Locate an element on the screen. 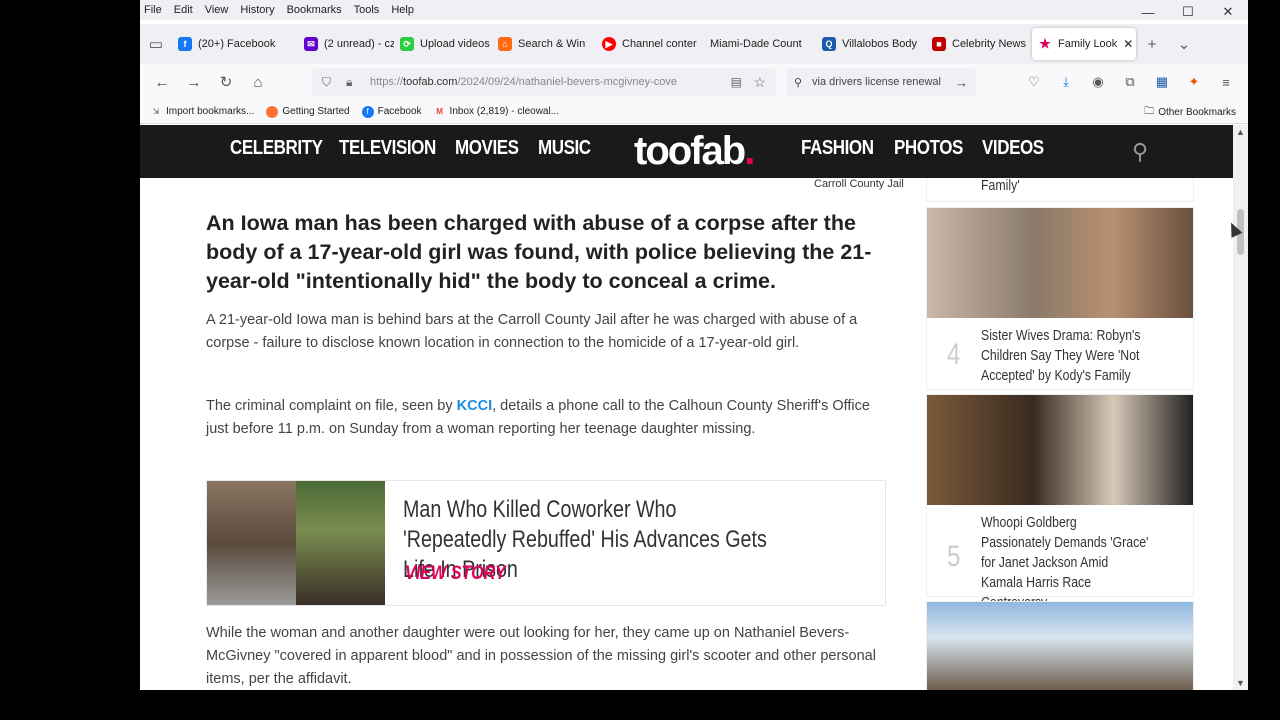 This screenshot has height=720, width=1280. toofab-logo: toofab. is located at coordinates (694, 151).